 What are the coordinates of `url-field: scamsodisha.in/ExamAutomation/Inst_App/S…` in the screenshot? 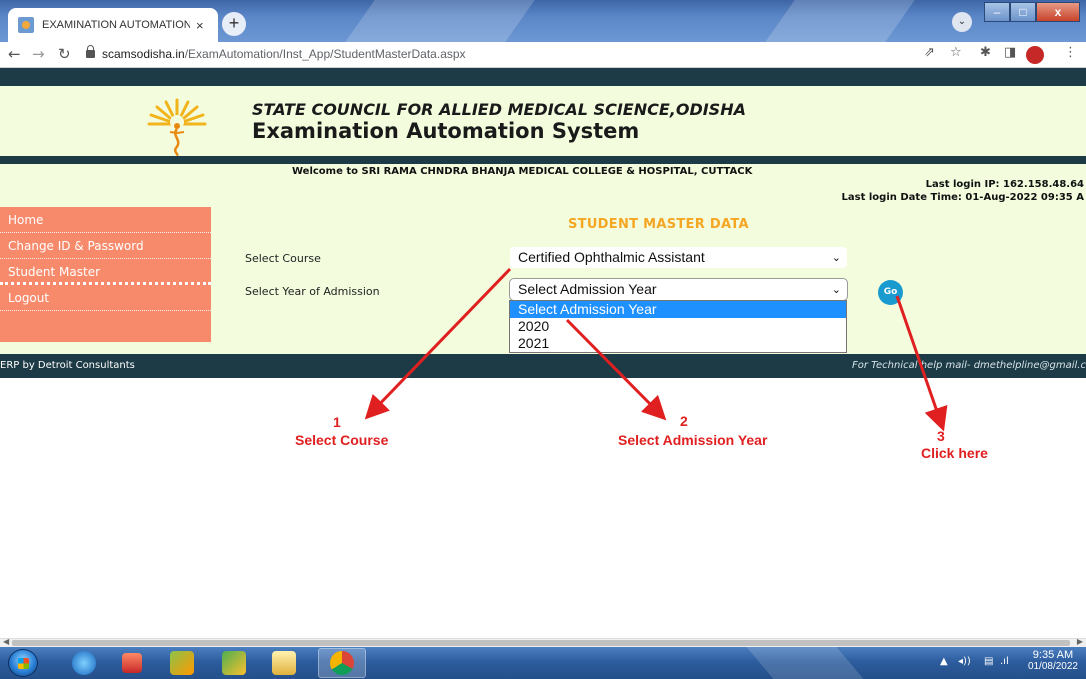 It's located at (284, 54).